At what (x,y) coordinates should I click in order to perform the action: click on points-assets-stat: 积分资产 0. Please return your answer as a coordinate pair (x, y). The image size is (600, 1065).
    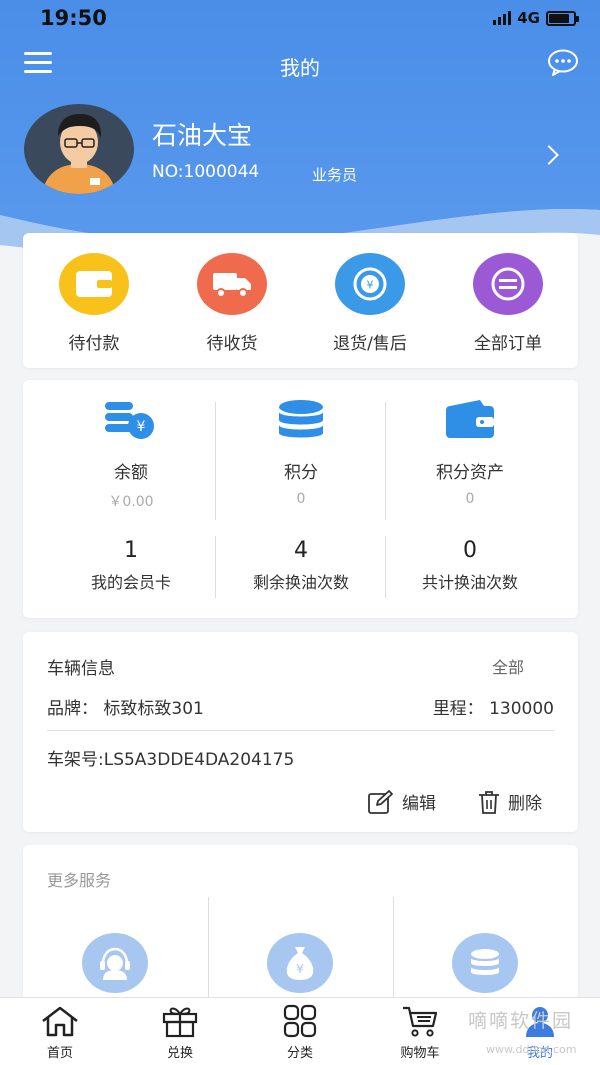
    Looking at the image, I should click on (470, 452).